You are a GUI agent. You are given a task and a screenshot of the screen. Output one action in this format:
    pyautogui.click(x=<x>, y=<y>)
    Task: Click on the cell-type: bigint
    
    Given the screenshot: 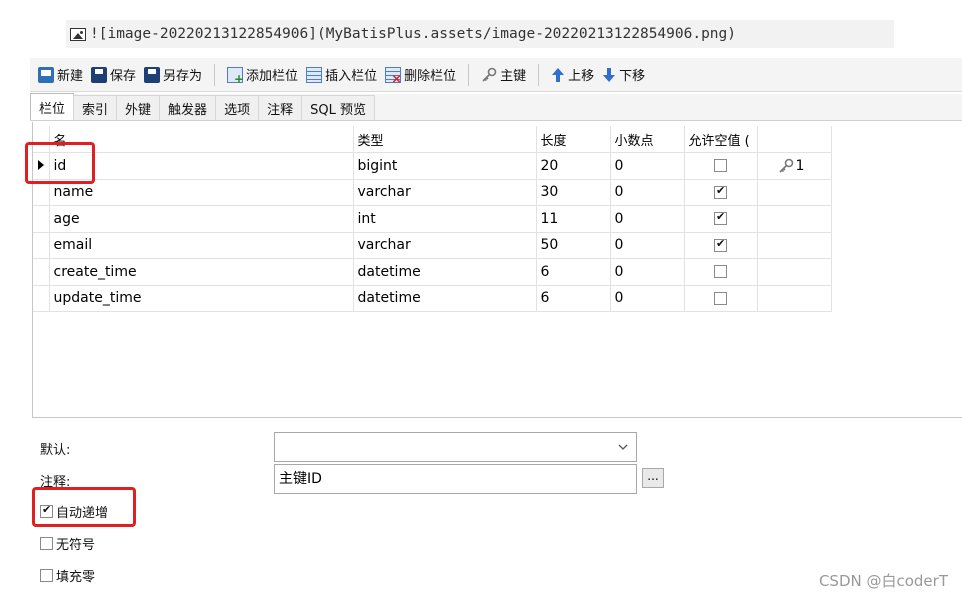 What is the action you would take?
    pyautogui.click(x=445, y=166)
    